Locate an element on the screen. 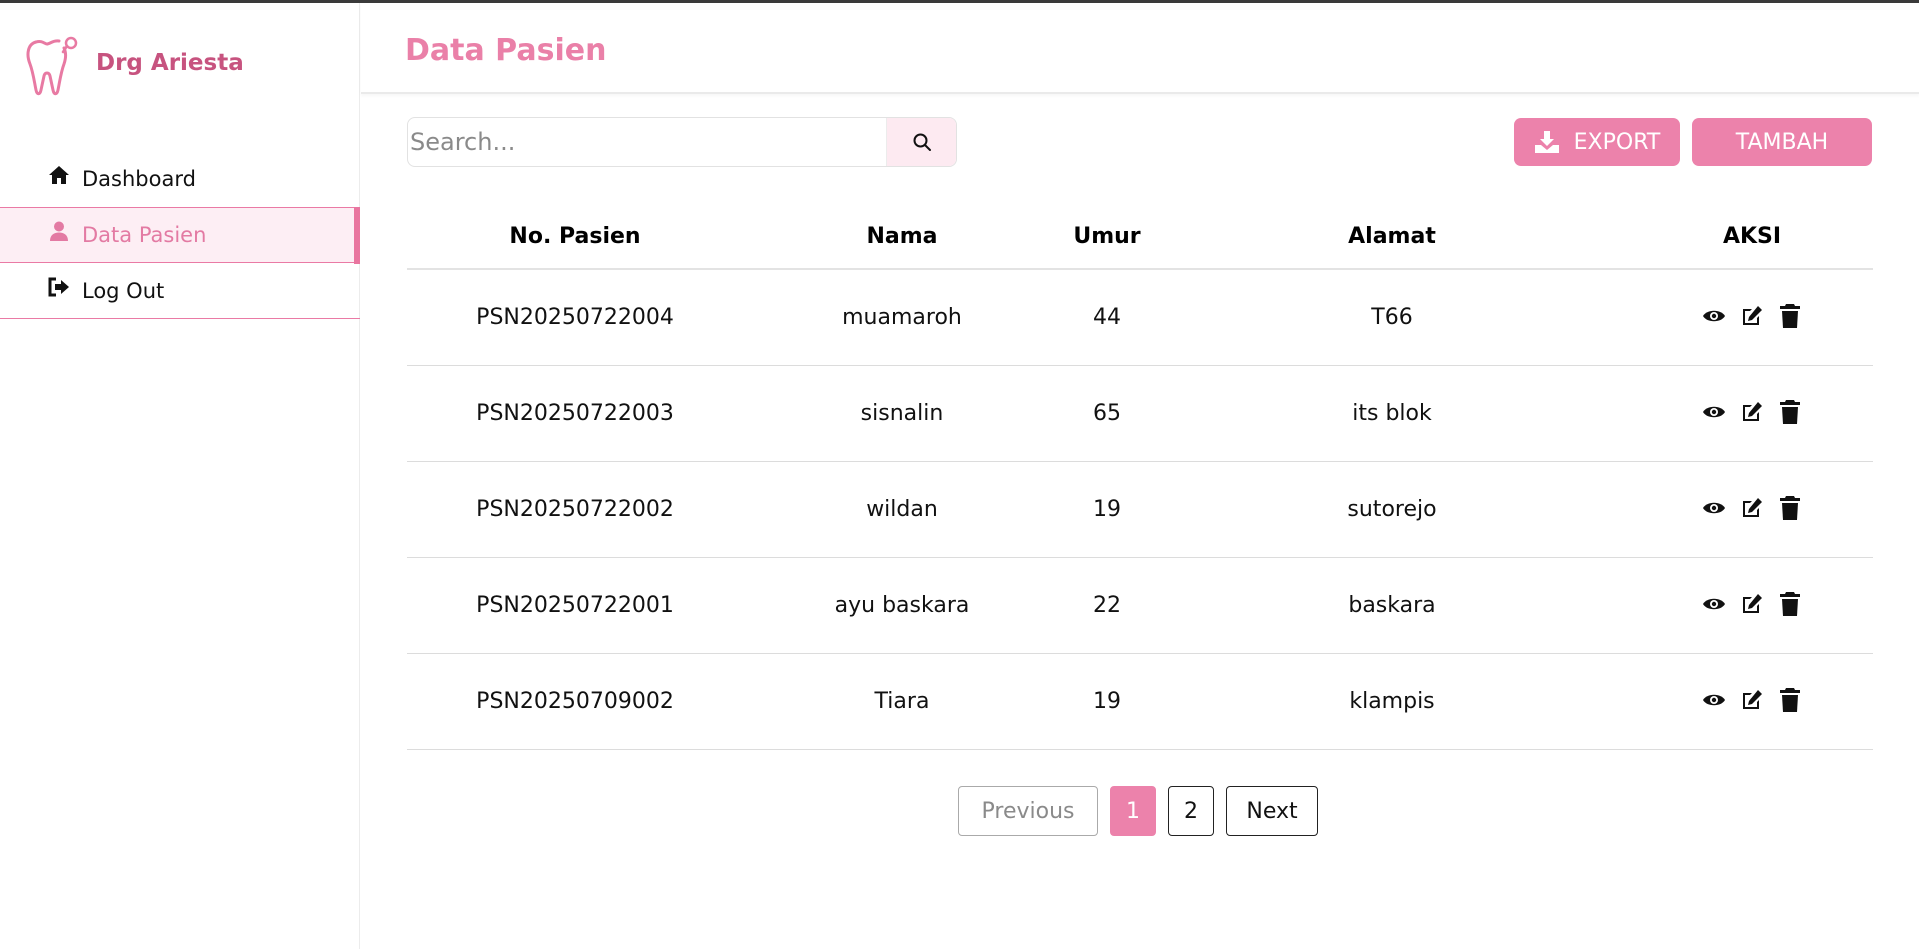  patient-name-cell: wildan is located at coordinates (902, 509).